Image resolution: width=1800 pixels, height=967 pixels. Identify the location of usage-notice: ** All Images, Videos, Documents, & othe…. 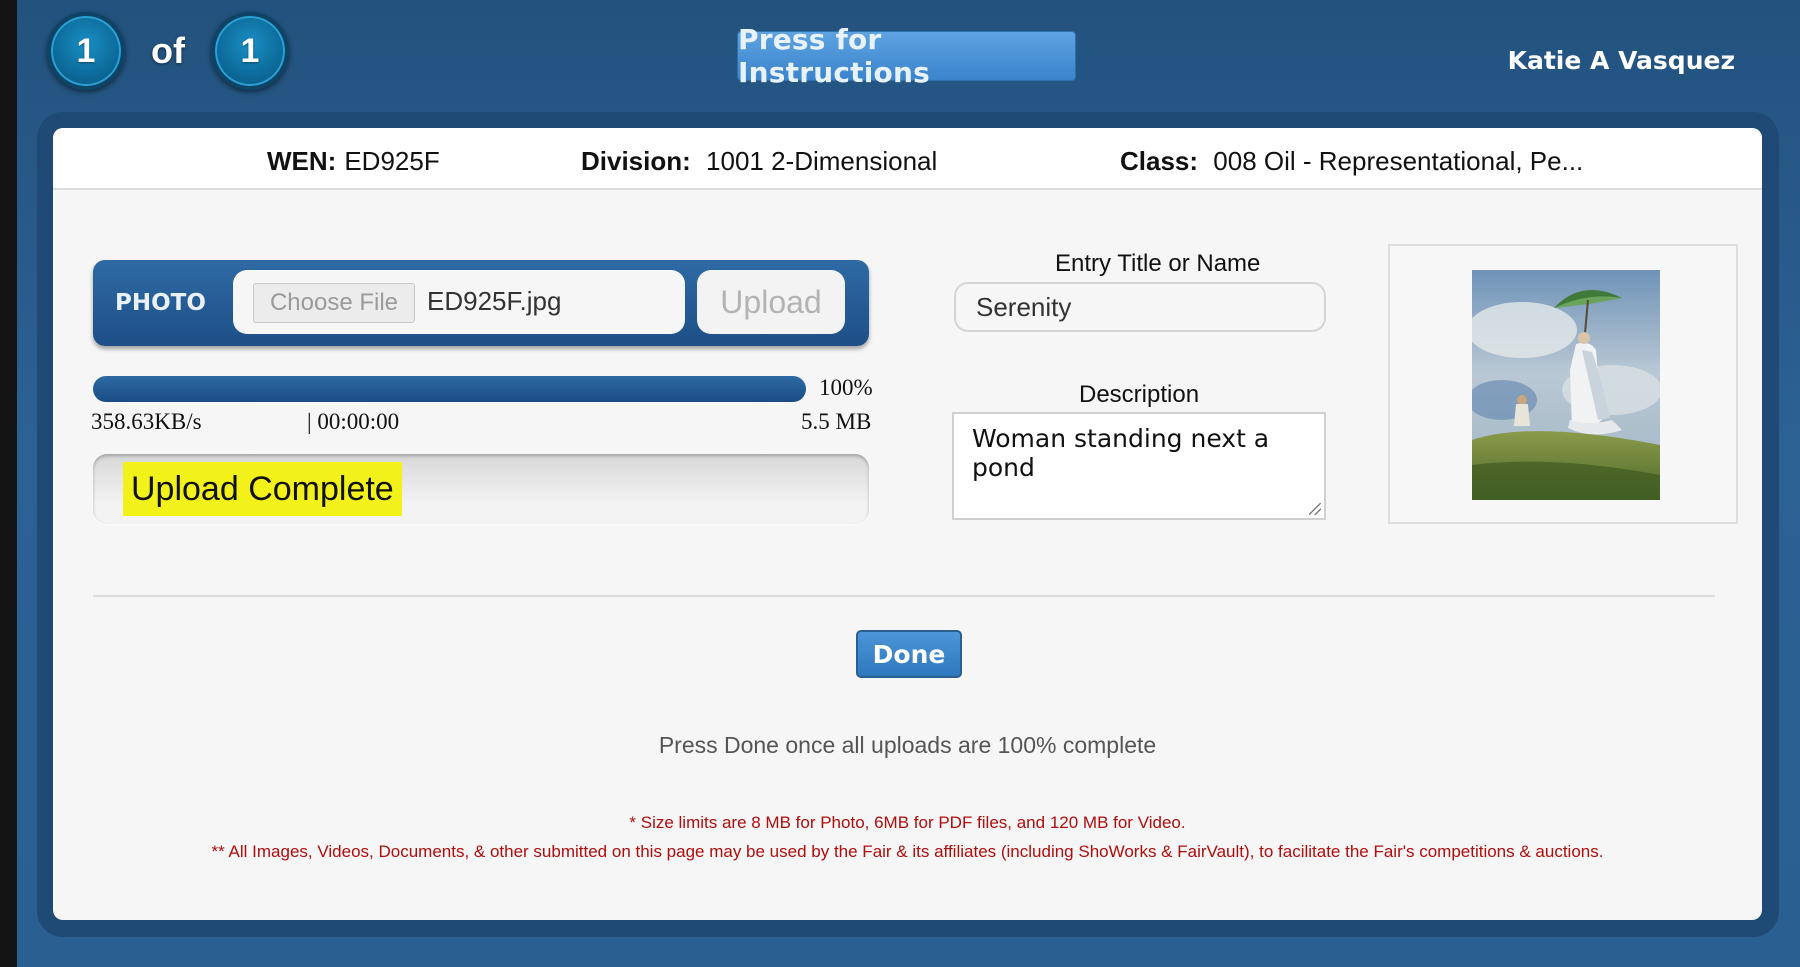
(907, 851).